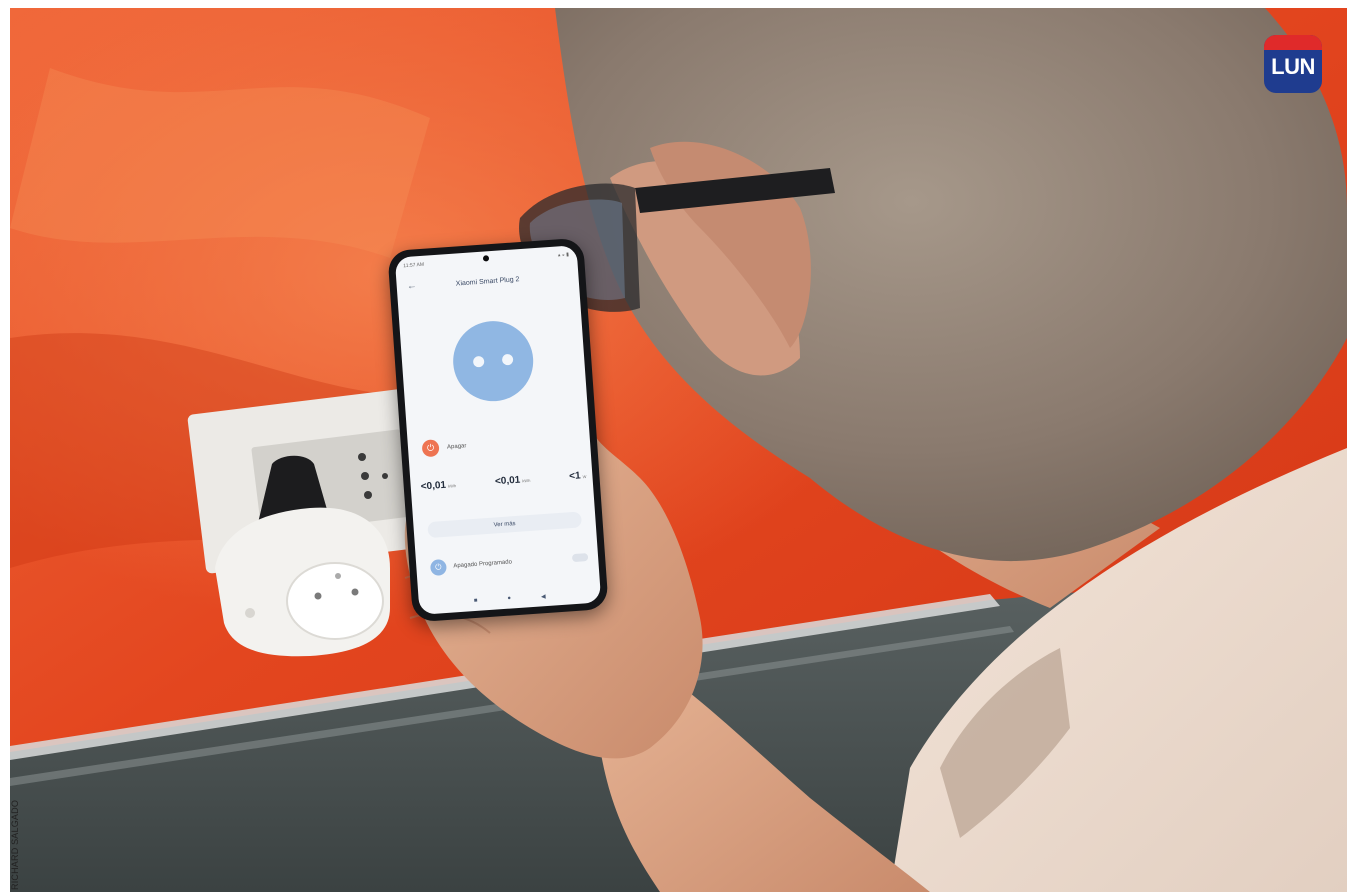 This screenshot has height=892, width=1347. Describe the element at coordinates (456, 446) in the screenshot. I see `power-label: Apagar` at that location.